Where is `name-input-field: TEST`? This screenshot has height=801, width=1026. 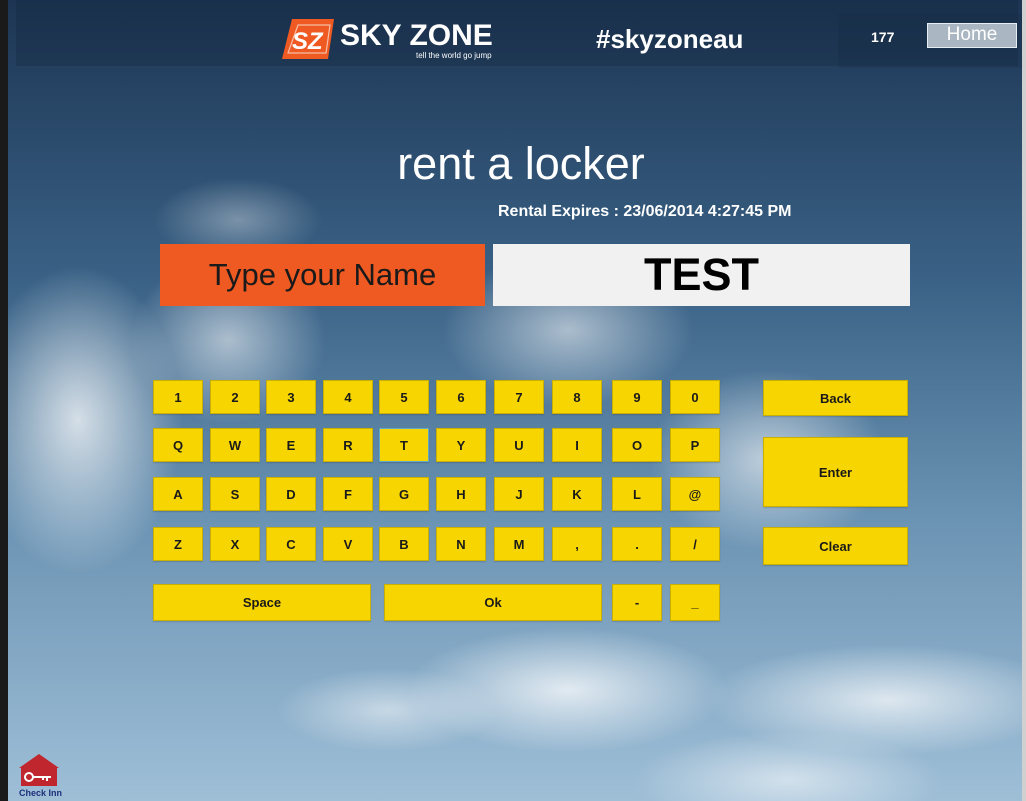
name-input-field: TEST is located at coordinates (701, 275).